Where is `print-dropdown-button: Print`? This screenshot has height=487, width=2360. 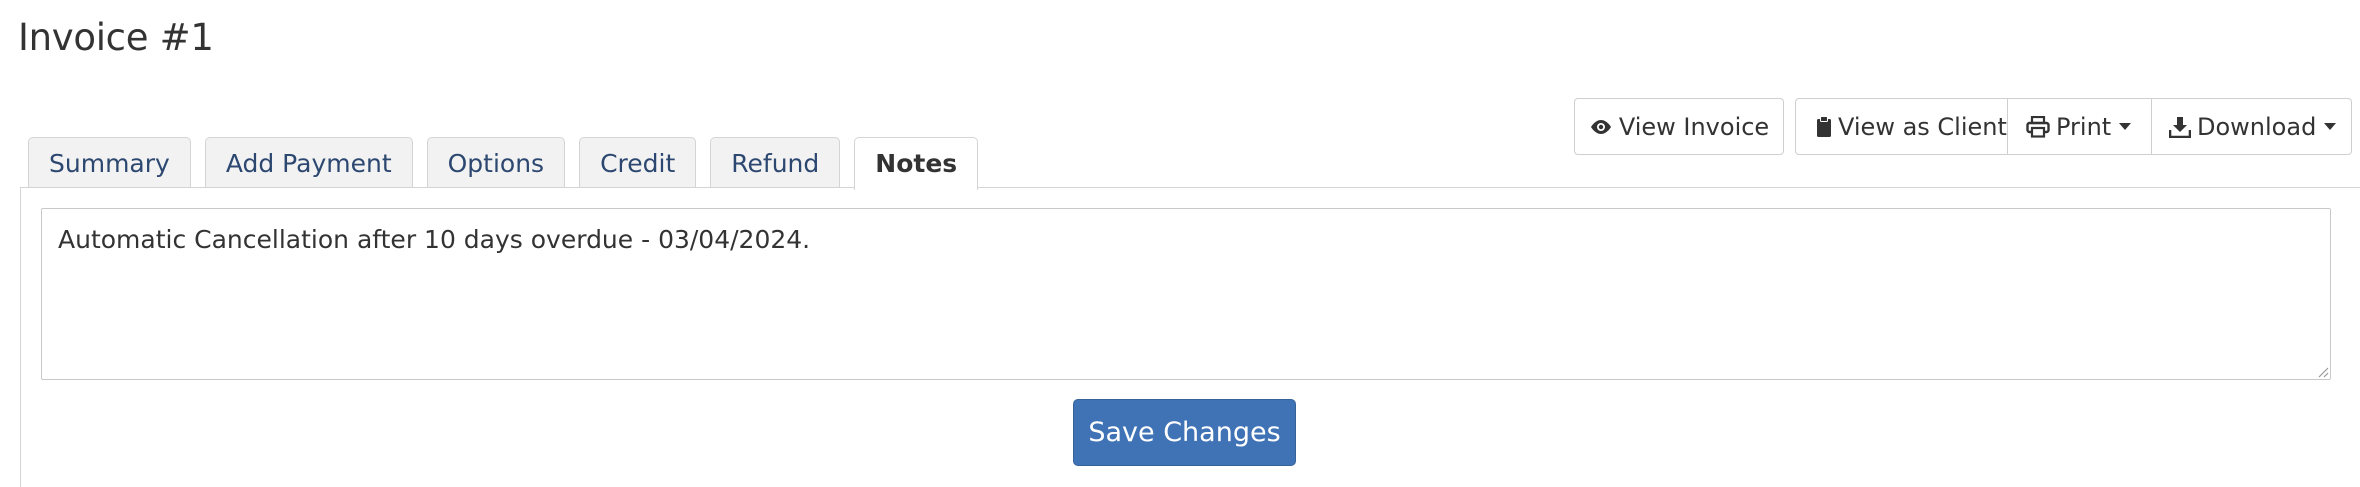 print-dropdown-button: Print is located at coordinates (2080, 126).